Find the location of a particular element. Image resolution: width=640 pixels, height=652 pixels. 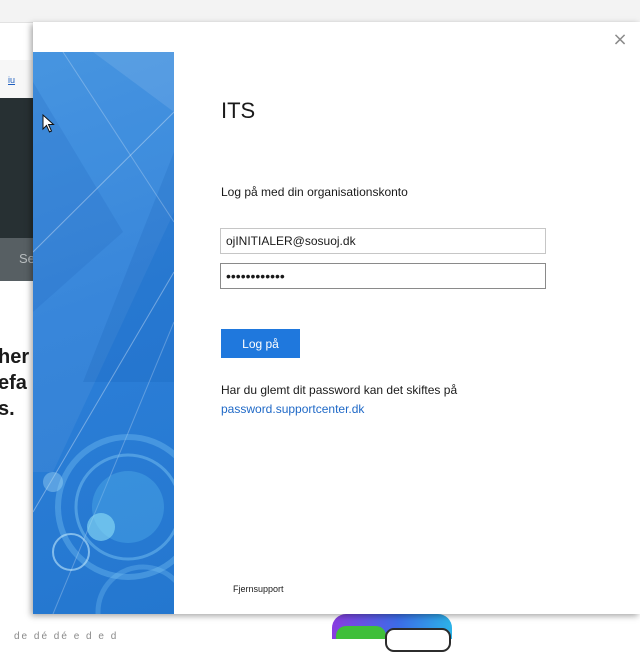

email-field is located at coordinates (383, 241).